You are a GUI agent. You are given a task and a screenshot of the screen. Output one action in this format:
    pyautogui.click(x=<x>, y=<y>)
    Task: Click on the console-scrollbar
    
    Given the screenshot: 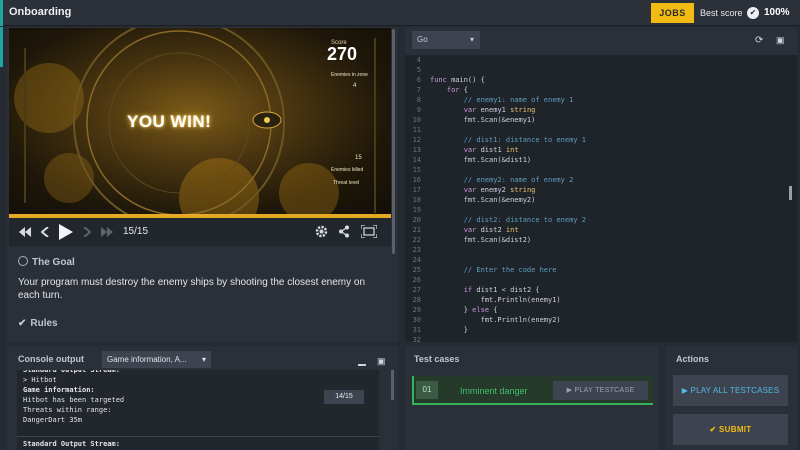 What is the action you would take?
    pyautogui.click(x=392, y=385)
    